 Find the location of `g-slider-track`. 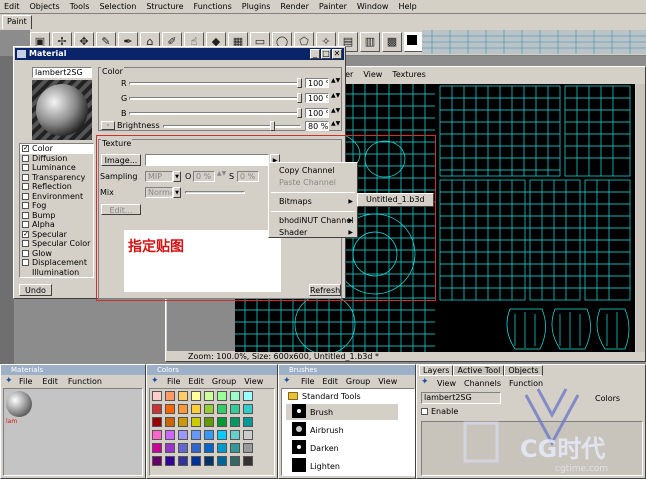

g-slider-track is located at coordinates (215, 98).